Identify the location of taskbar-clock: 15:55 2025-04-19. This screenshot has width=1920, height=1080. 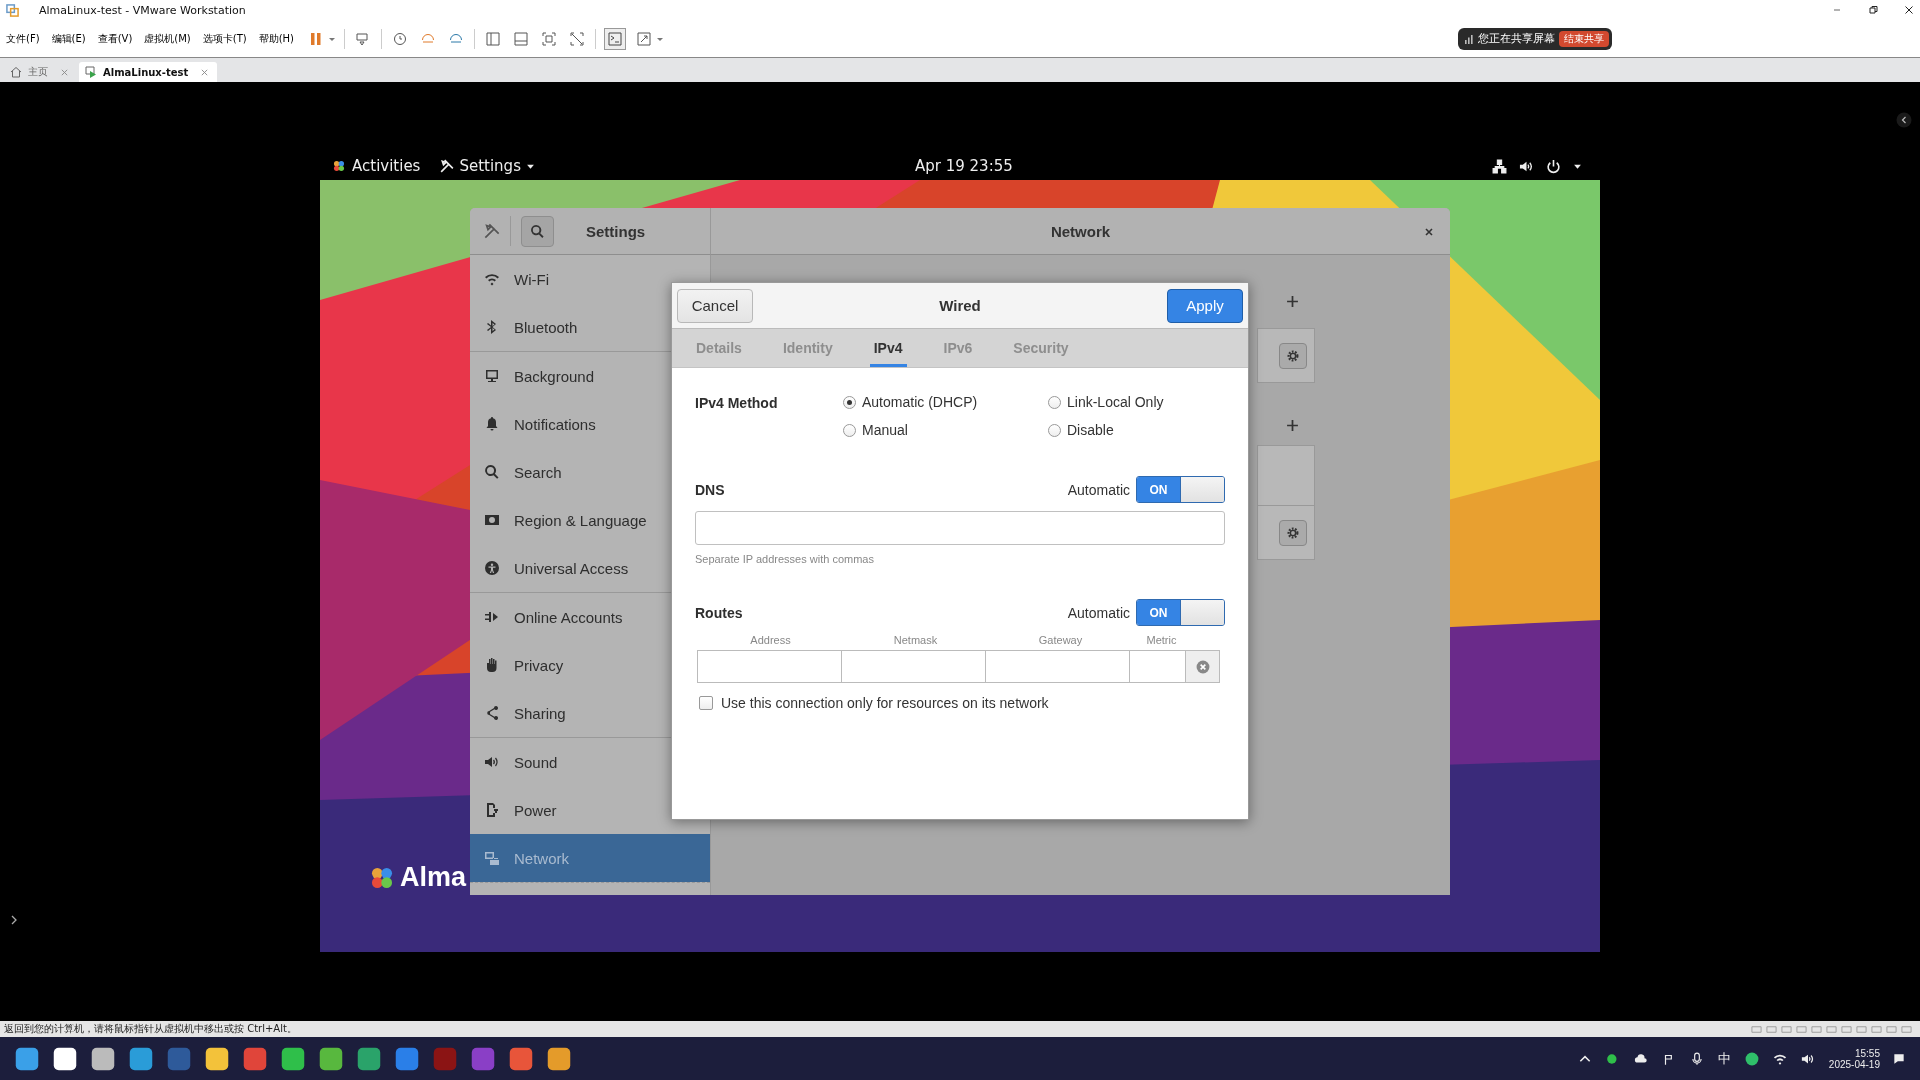
(1854, 1058).